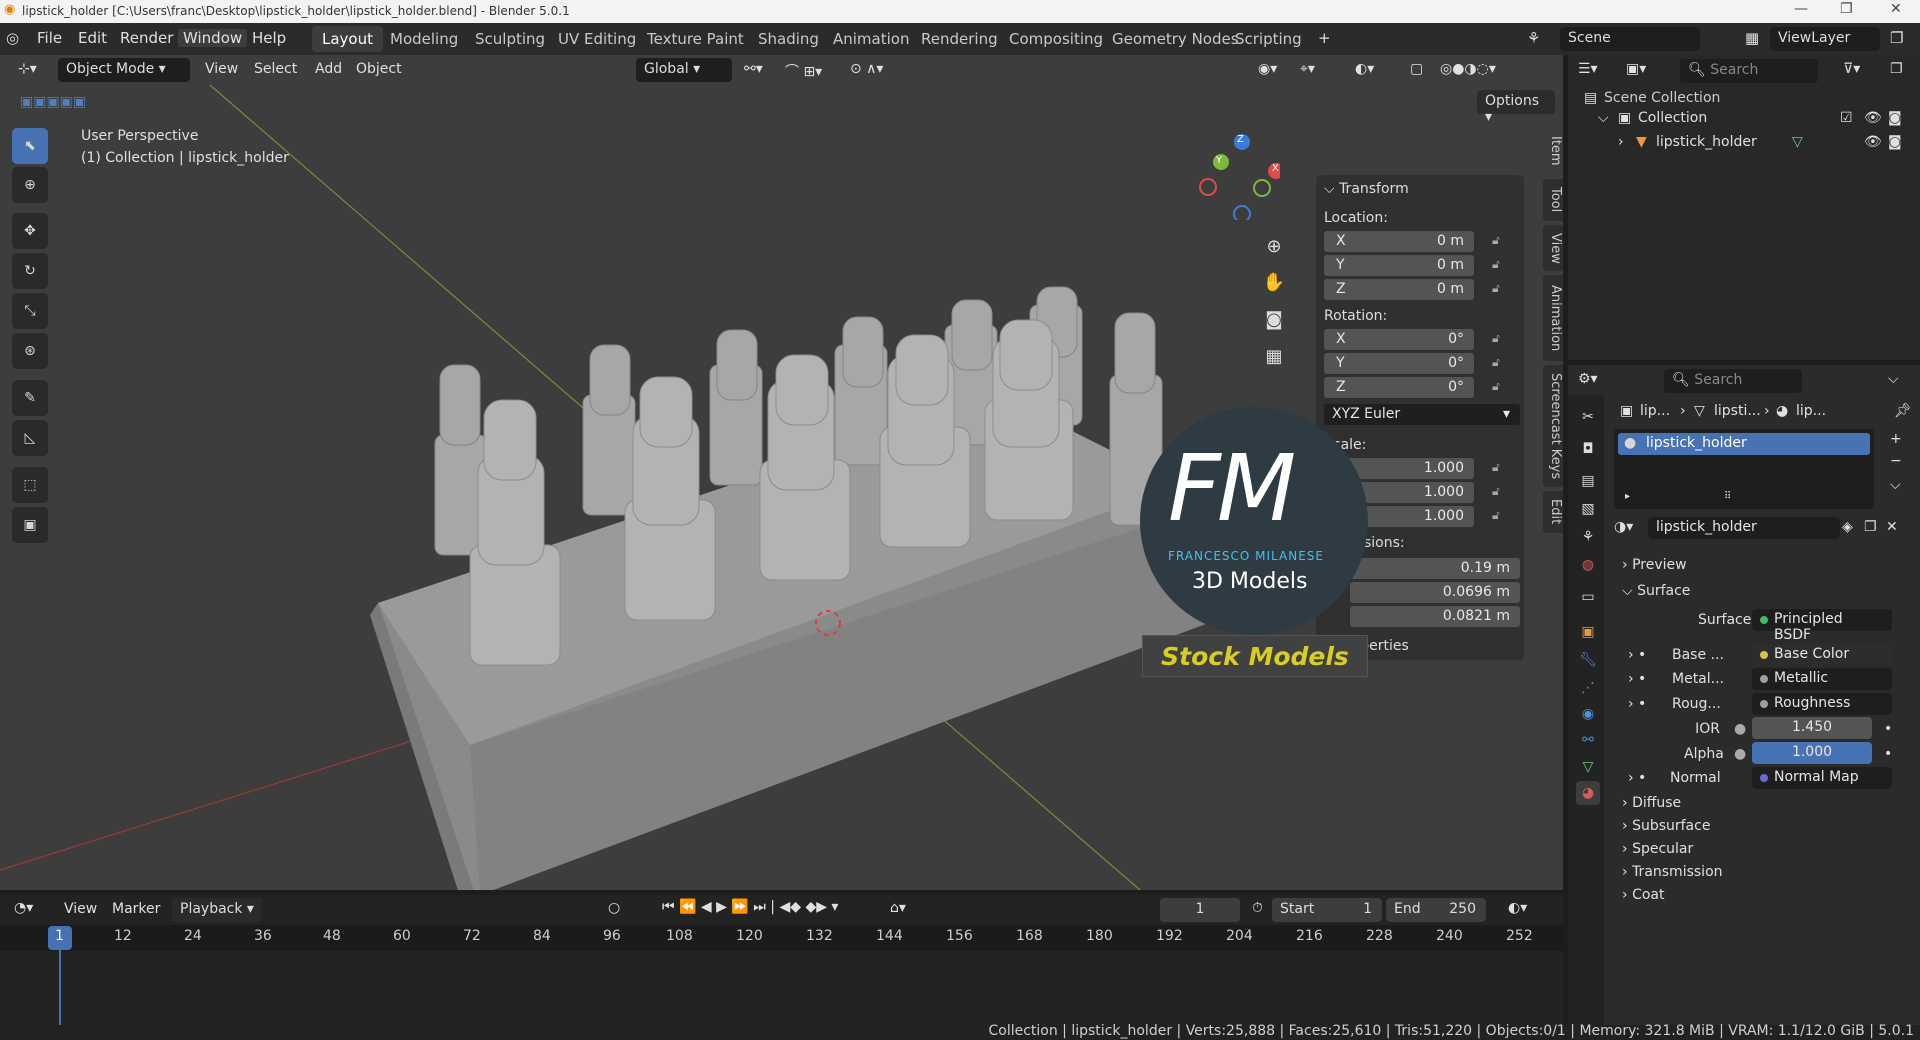 The height and width of the screenshot is (1040, 1920). What do you see at coordinates (1267, 69) in the screenshot?
I see `visibility-icon: ◉▾` at bounding box center [1267, 69].